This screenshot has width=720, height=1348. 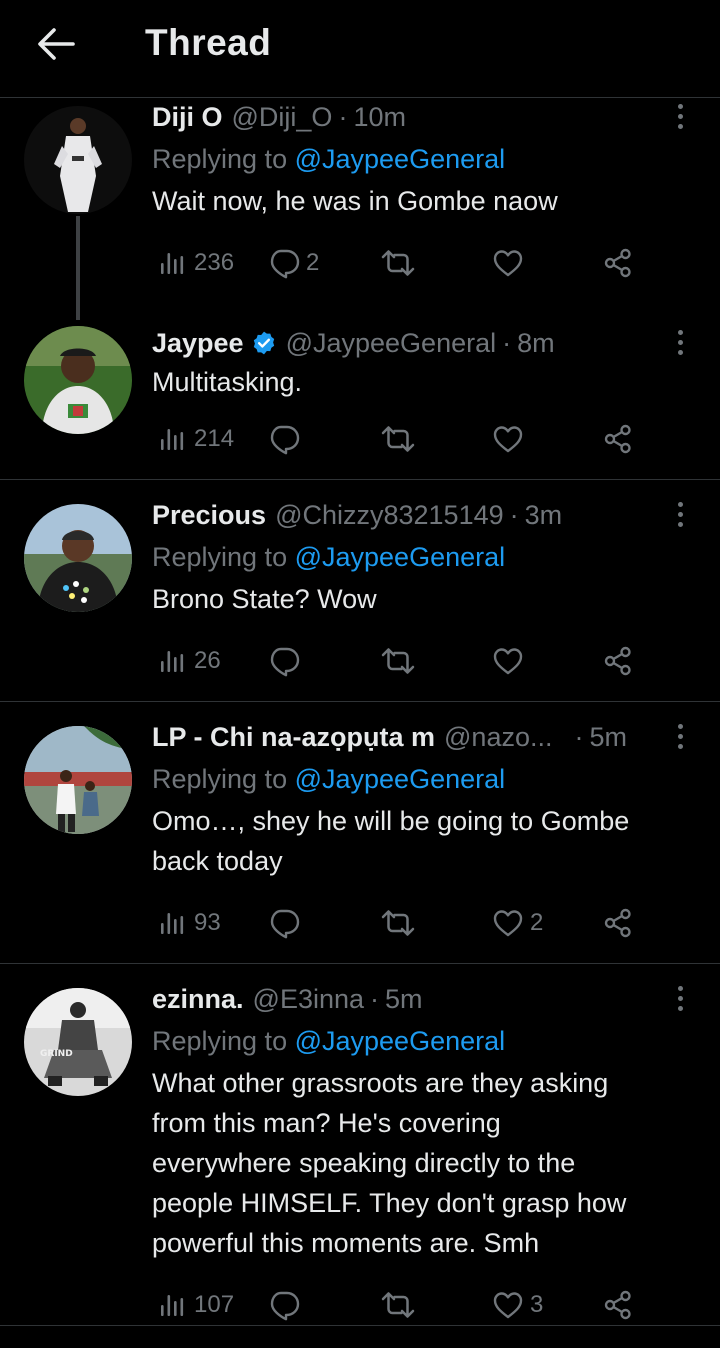 What do you see at coordinates (189, 661) in the screenshot?
I see `views-button: 26` at bounding box center [189, 661].